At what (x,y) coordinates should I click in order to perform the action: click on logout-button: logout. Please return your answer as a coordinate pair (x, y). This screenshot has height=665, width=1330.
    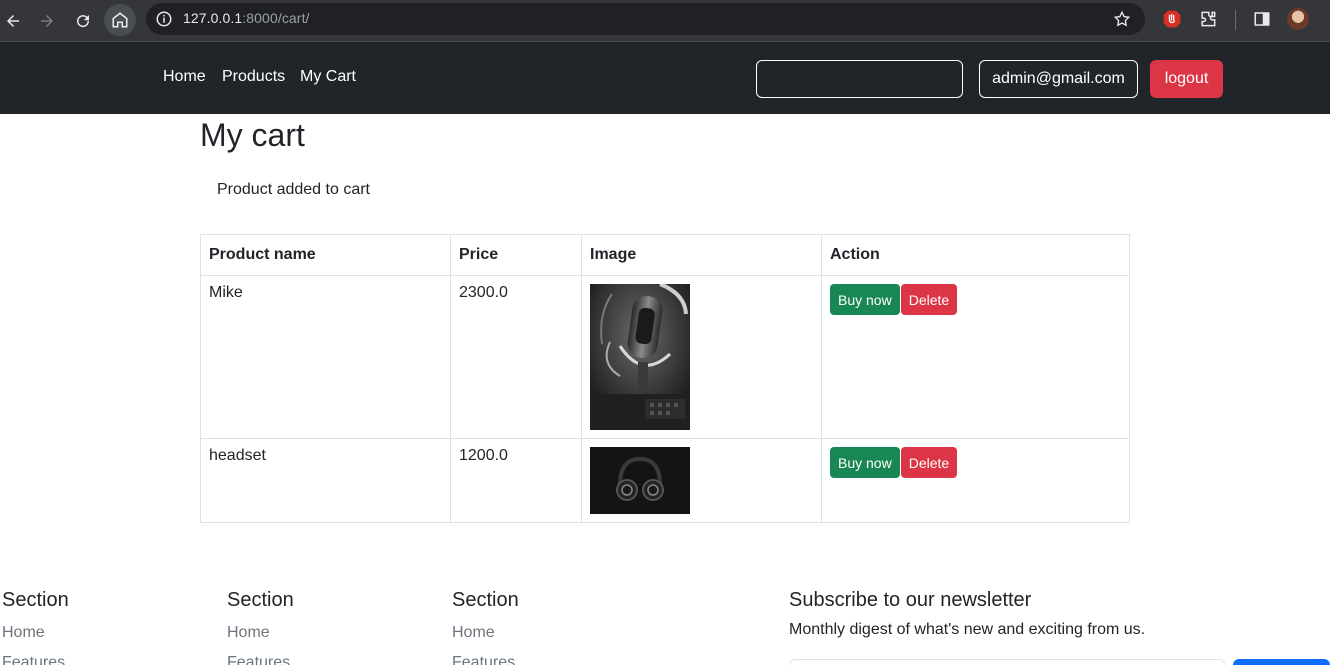
    Looking at the image, I should click on (1186, 79).